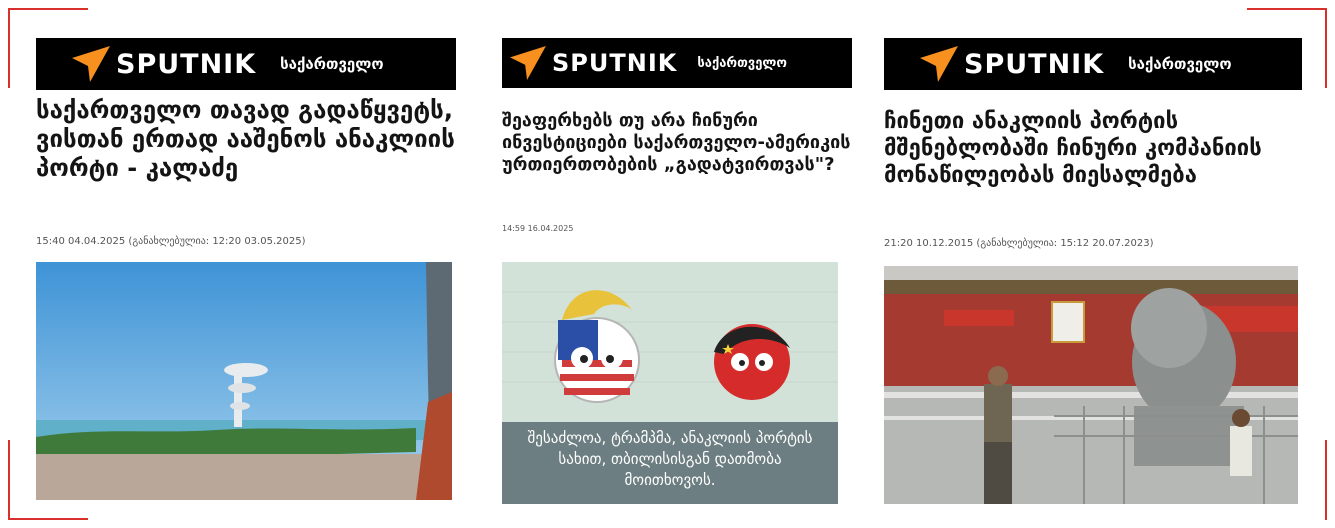 This screenshot has width=1335, height=528. What do you see at coordinates (1326, 480) in the screenshot?
I see `corner-bracket-bottom-right` at bounding box center [1326, 480].